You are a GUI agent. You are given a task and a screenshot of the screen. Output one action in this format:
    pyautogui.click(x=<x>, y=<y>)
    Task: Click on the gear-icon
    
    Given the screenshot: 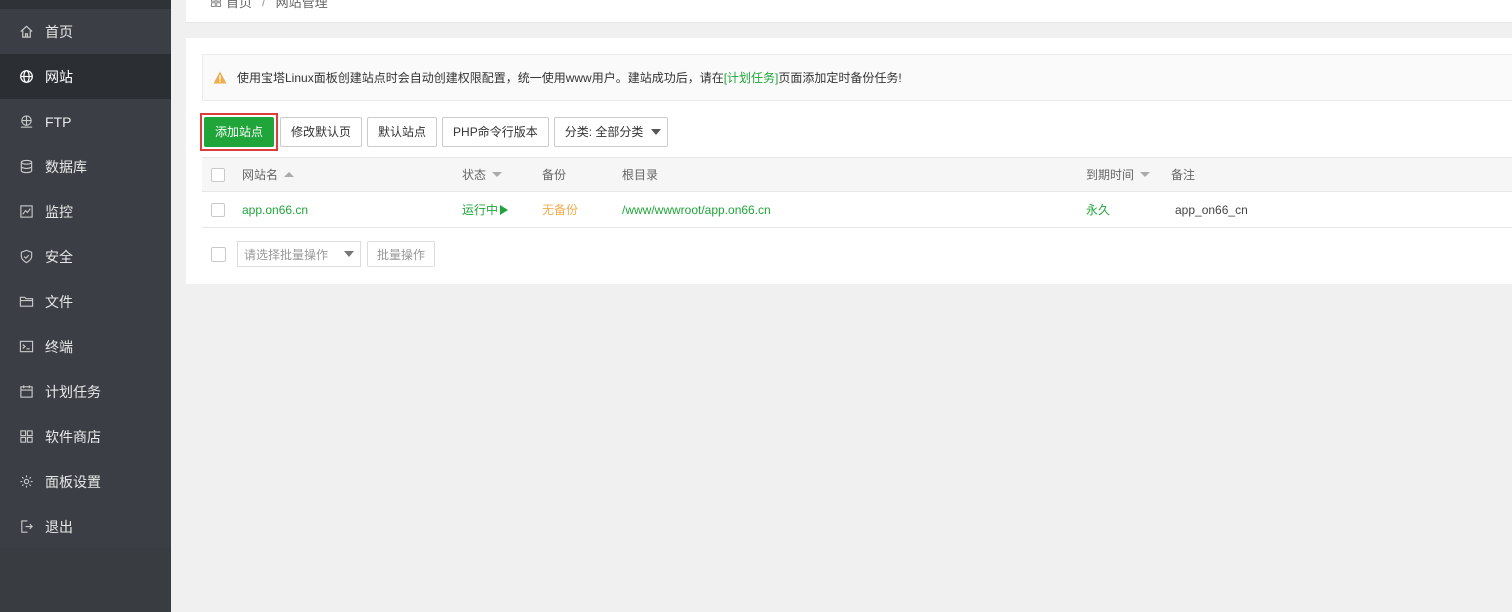 What is the action you would take?
    pyautogui.click(x=26, y=482)
    